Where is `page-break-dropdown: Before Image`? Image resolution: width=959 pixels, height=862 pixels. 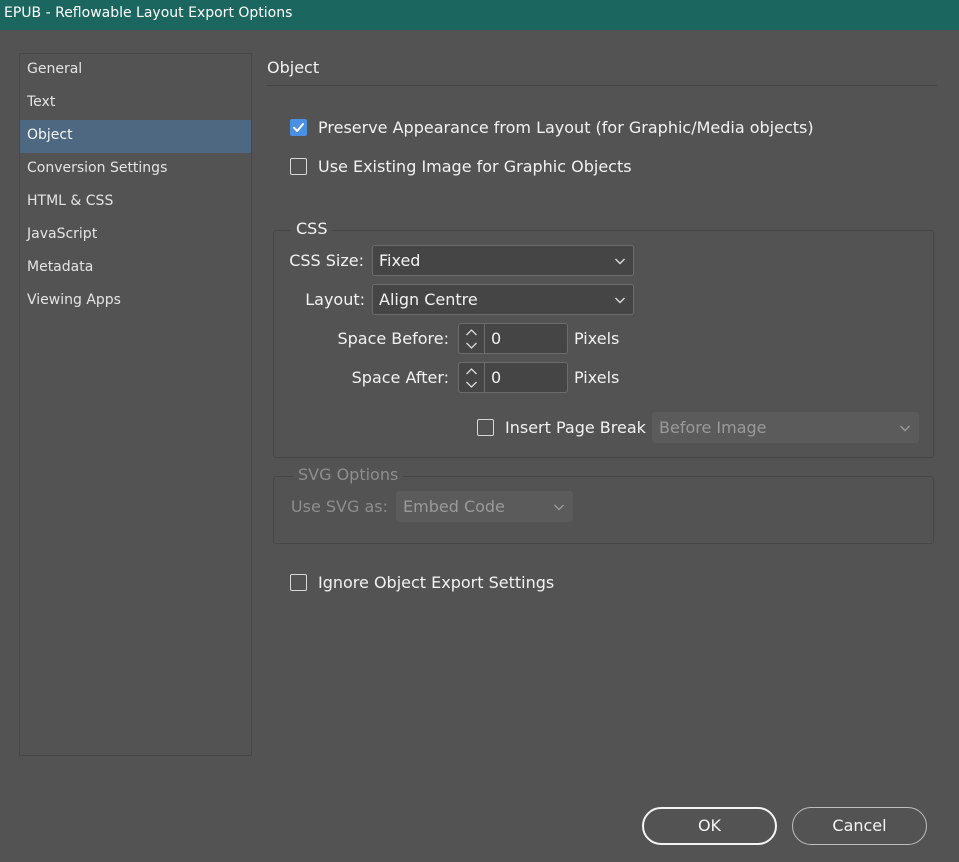
page-break-dropdown: Before Image is located at coordinates (785, 427).